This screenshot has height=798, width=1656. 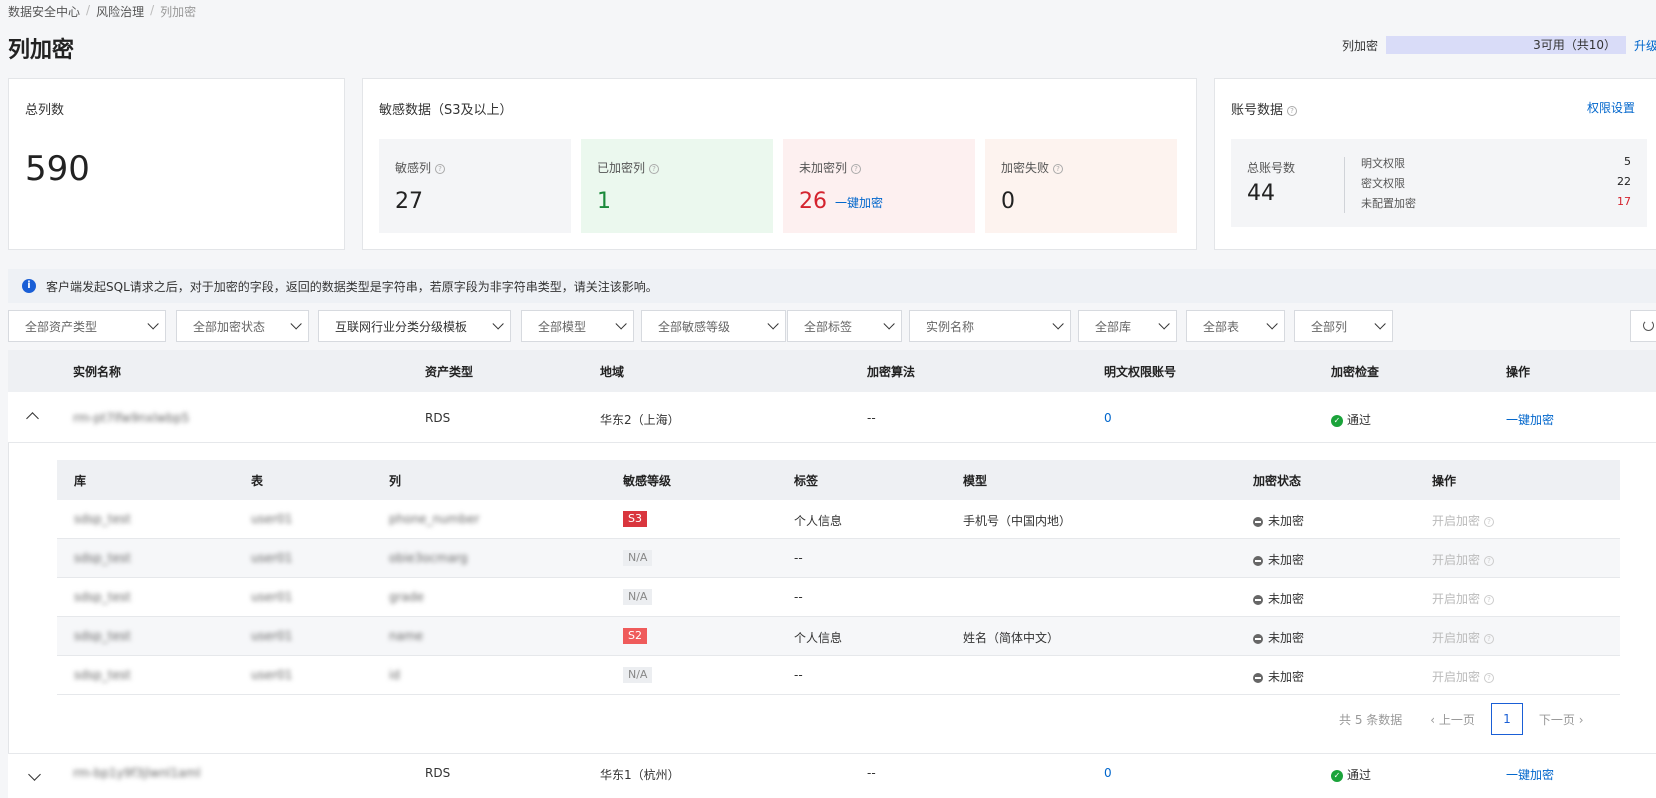 I want to click on stat-value: 27, so click(x=409, y=201).